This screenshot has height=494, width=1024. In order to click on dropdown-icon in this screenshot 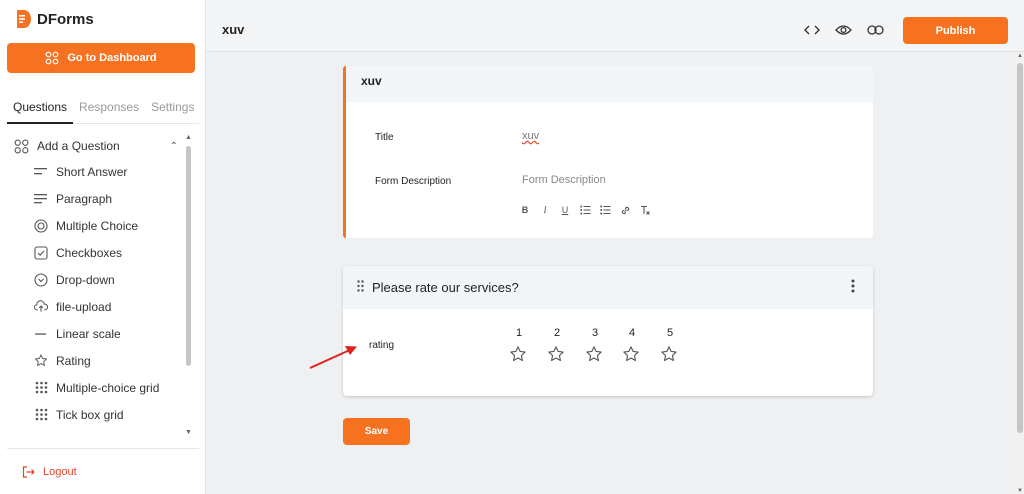, I will do `click(41, 279)`.